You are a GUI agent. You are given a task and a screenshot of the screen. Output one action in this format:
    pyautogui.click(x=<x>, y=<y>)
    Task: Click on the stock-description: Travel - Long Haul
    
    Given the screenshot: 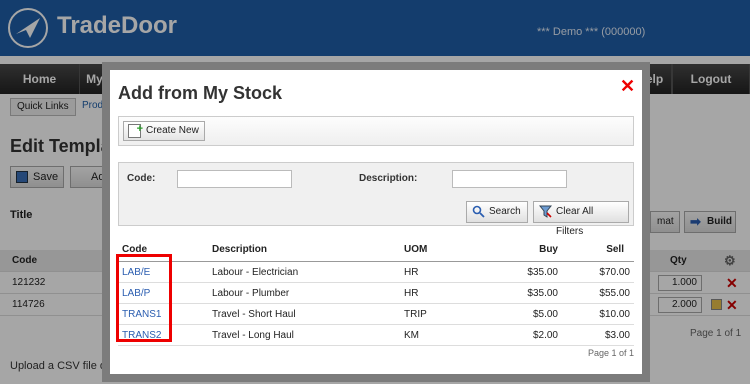 What is the action you would take?
    pyautogui.click(x=253, y=335)
    